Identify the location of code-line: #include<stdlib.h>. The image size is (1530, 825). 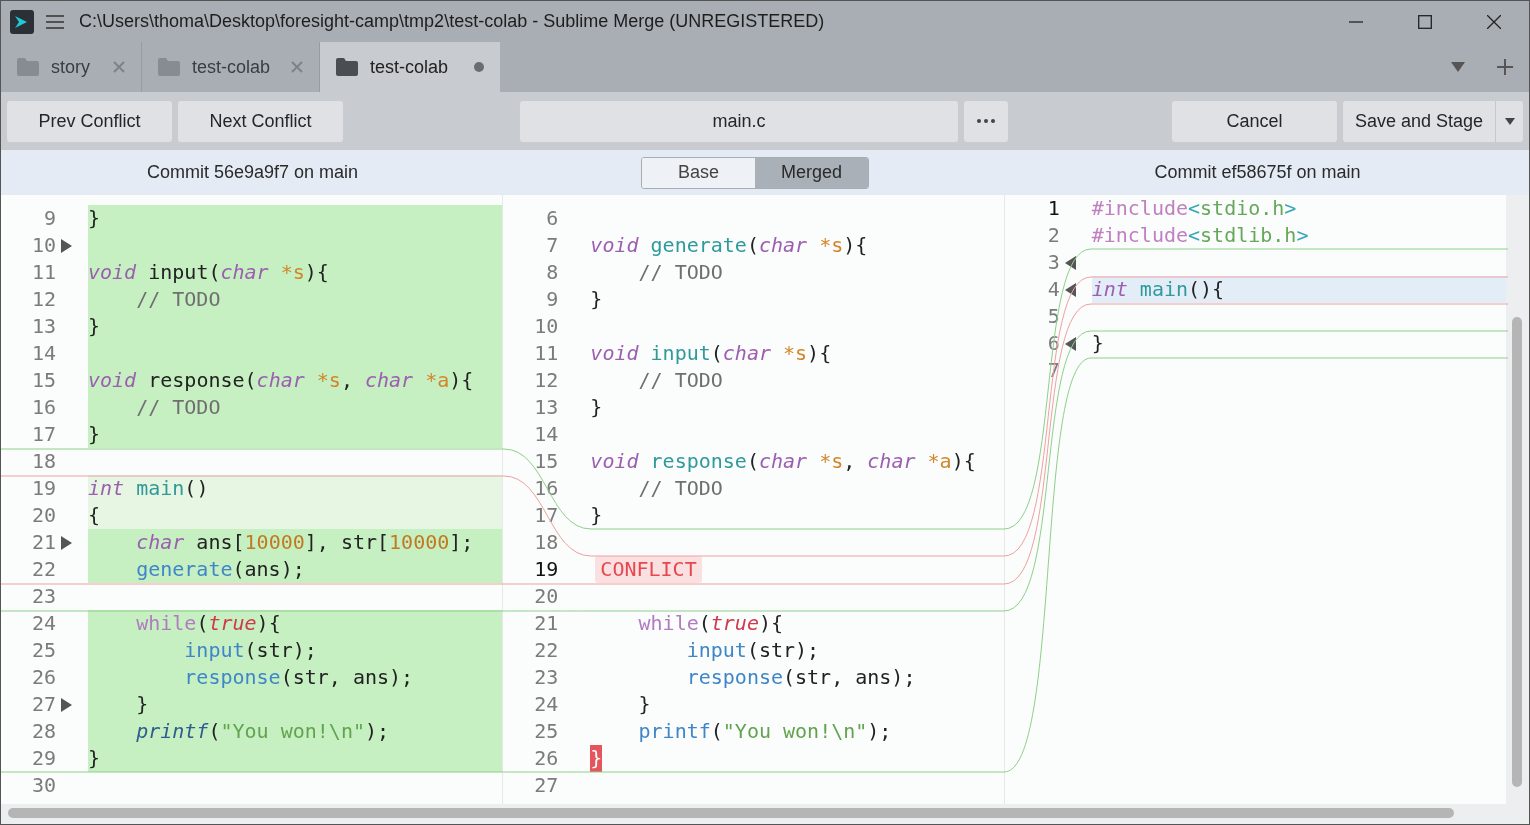
(1200, 235).